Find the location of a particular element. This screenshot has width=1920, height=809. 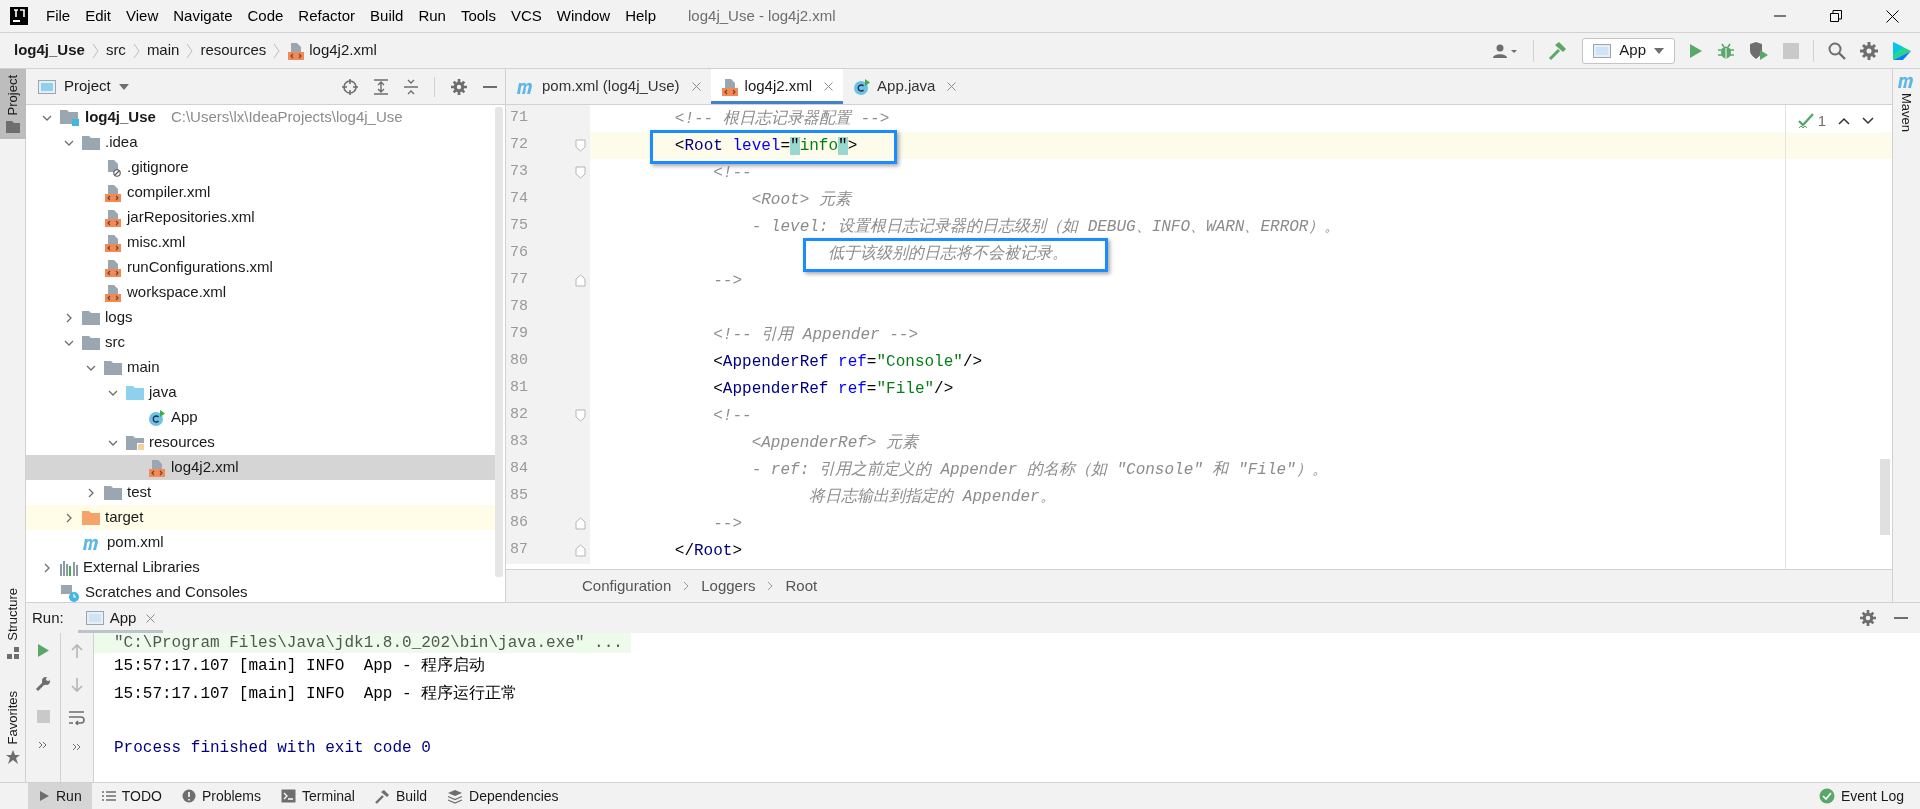

breadcrumb-item: Loggers is located at coordinates (728, 586).